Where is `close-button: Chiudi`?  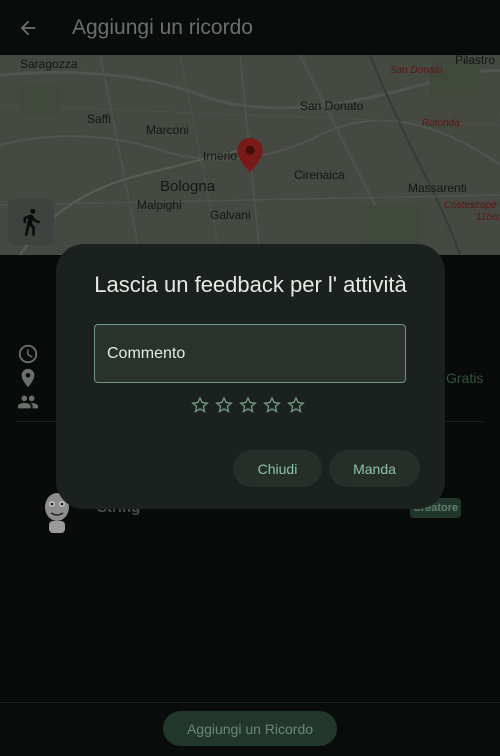 close-button: Chiudi is located at coordinates (277, 468).